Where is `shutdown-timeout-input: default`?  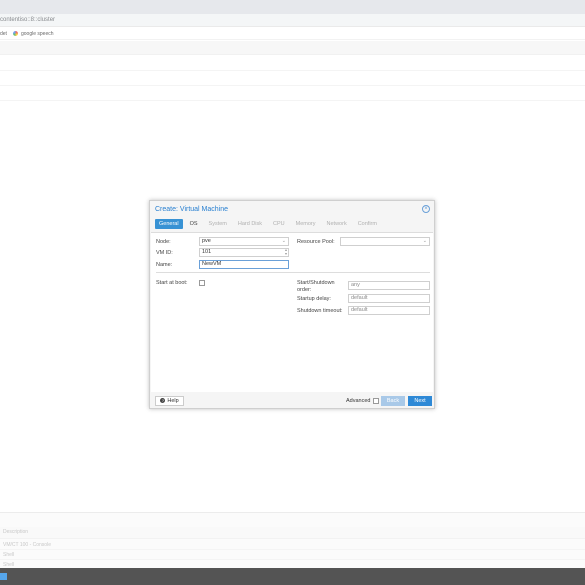 shutdown-timeout-input: default is located at coordinates (389, 310).